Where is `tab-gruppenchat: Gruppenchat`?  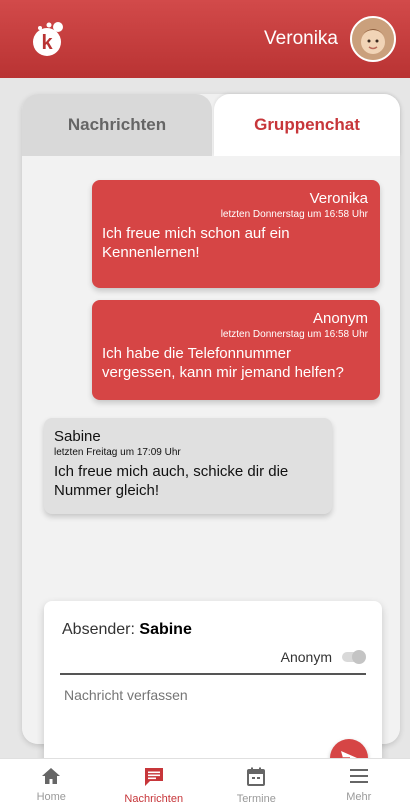
tab-gruppenchat: Gruppenchat is located at coordinates (307, 125).